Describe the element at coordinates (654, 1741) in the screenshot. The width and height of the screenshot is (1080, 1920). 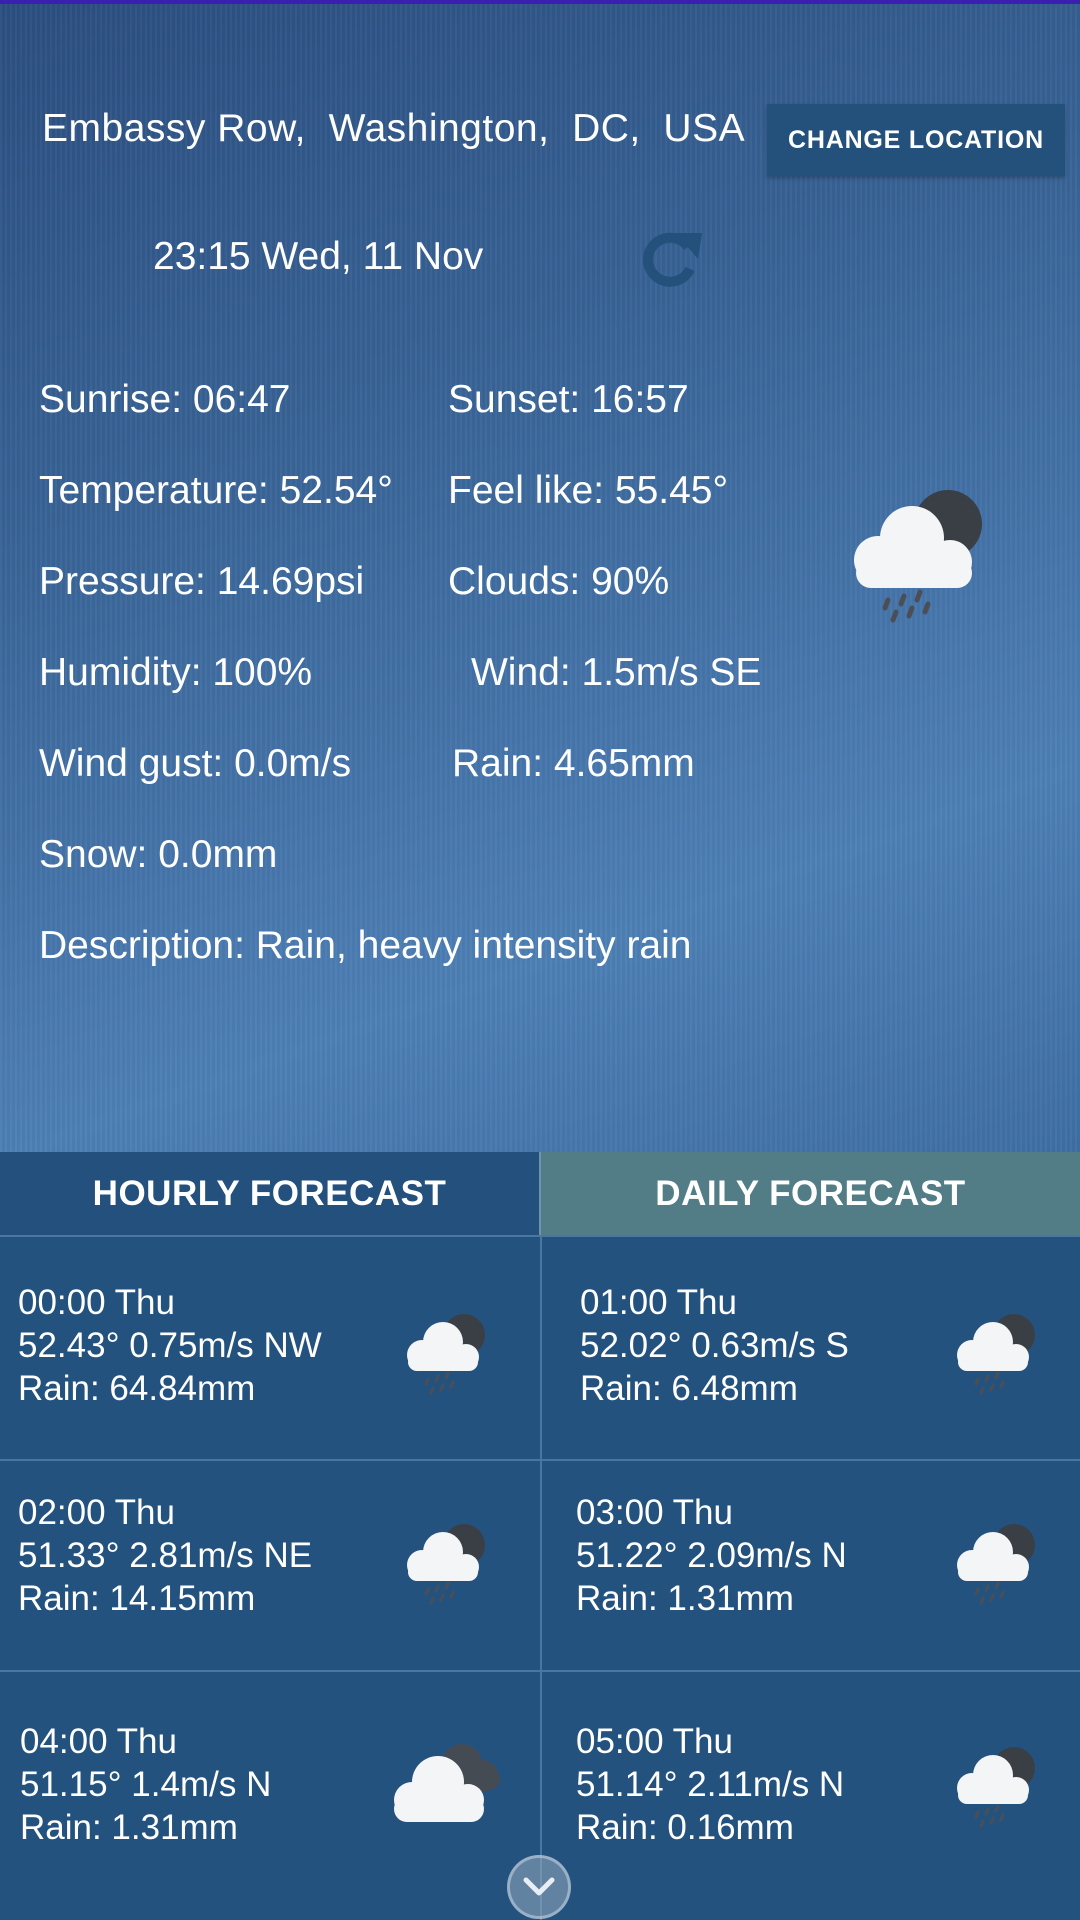
I see `forecast-time: 05:00 Thu` at that location.